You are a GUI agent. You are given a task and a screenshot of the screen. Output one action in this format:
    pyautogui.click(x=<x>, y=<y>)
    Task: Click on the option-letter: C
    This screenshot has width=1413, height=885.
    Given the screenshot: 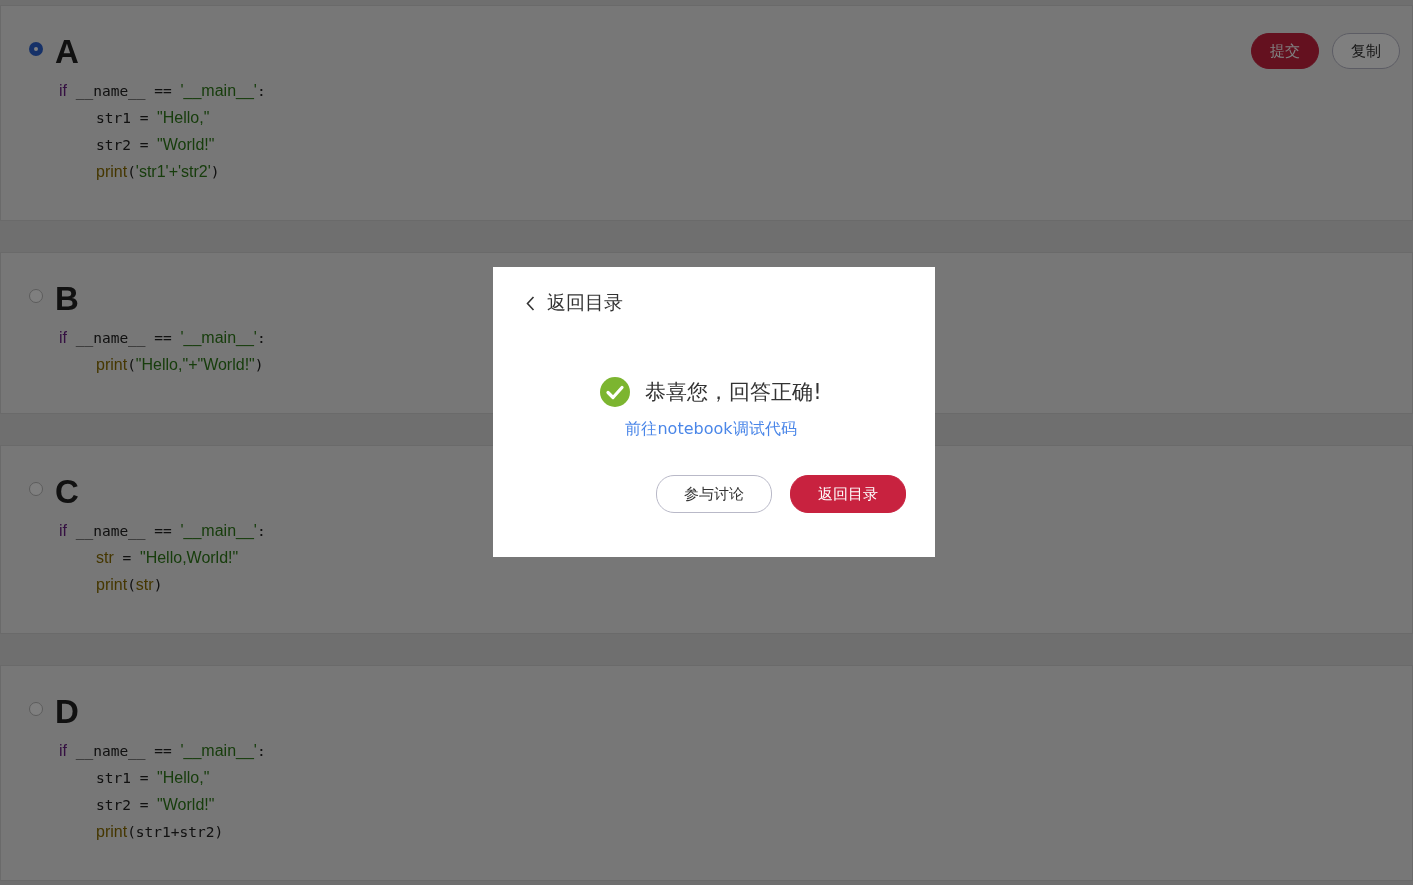 What is the action you would take?
    pyautogui.click(x=67, y=492)
    